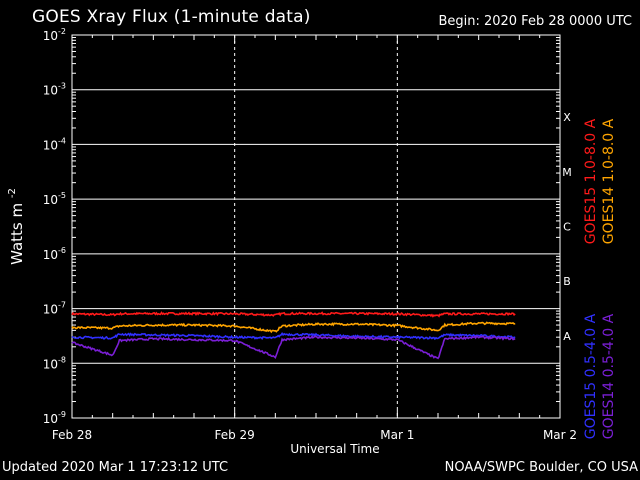 Image resolution: width=640 pixels, height=480 pixels. Describe the element at coordinates (54, 309) in the screenshot. I see `y-tick-label: 10-7` at that location.